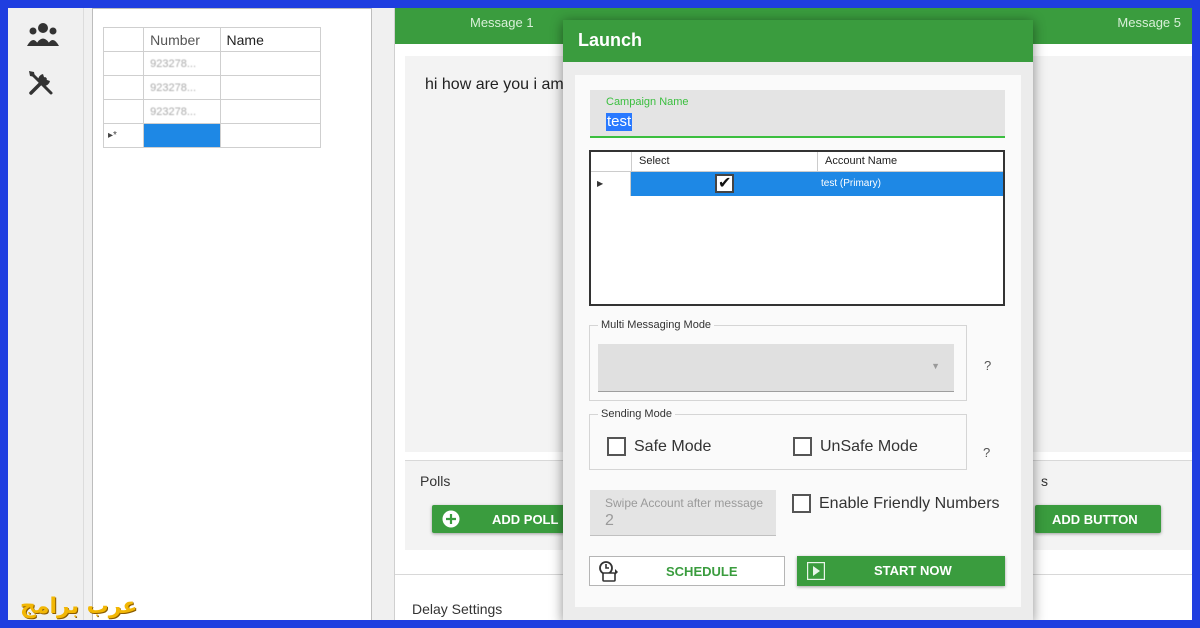  Describe the element at coordinates (1149, 22) in the screenshot. I see `tab-message-5: Message 5` at that location.